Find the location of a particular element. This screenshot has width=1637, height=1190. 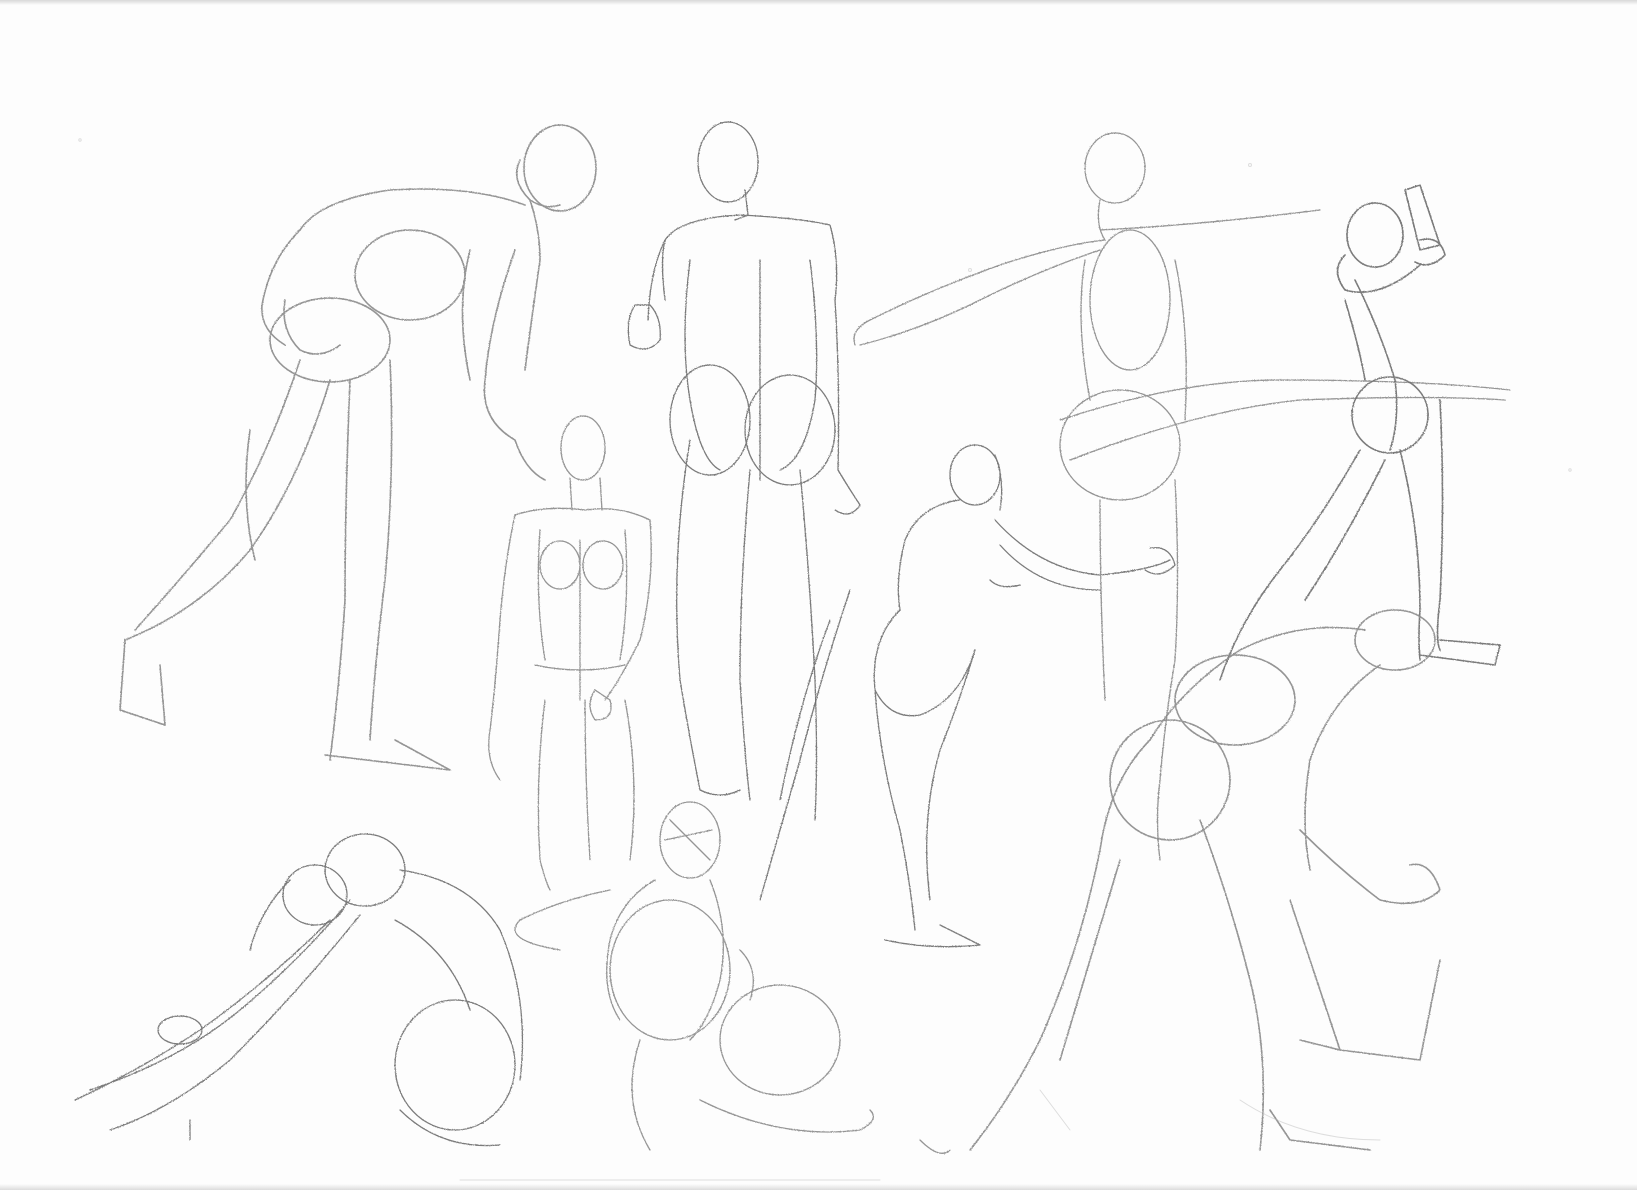

kneeling-figure is located at coordinates (732, 977).